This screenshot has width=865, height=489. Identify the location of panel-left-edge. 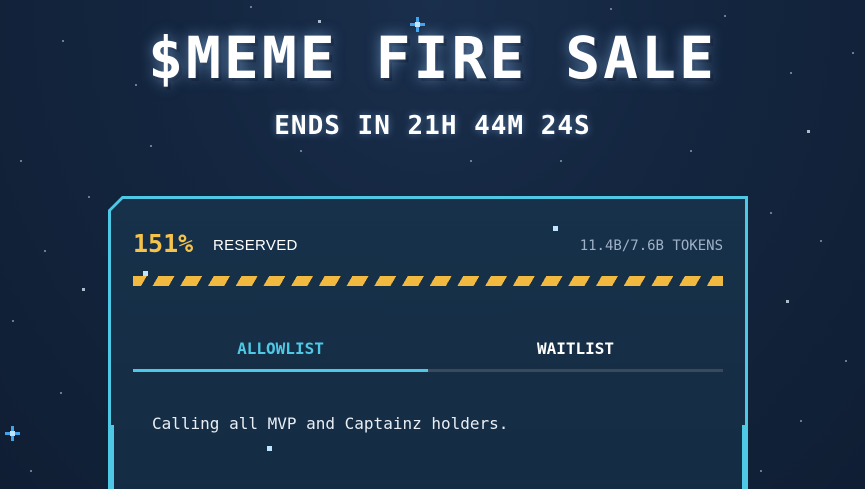
(111, 457).